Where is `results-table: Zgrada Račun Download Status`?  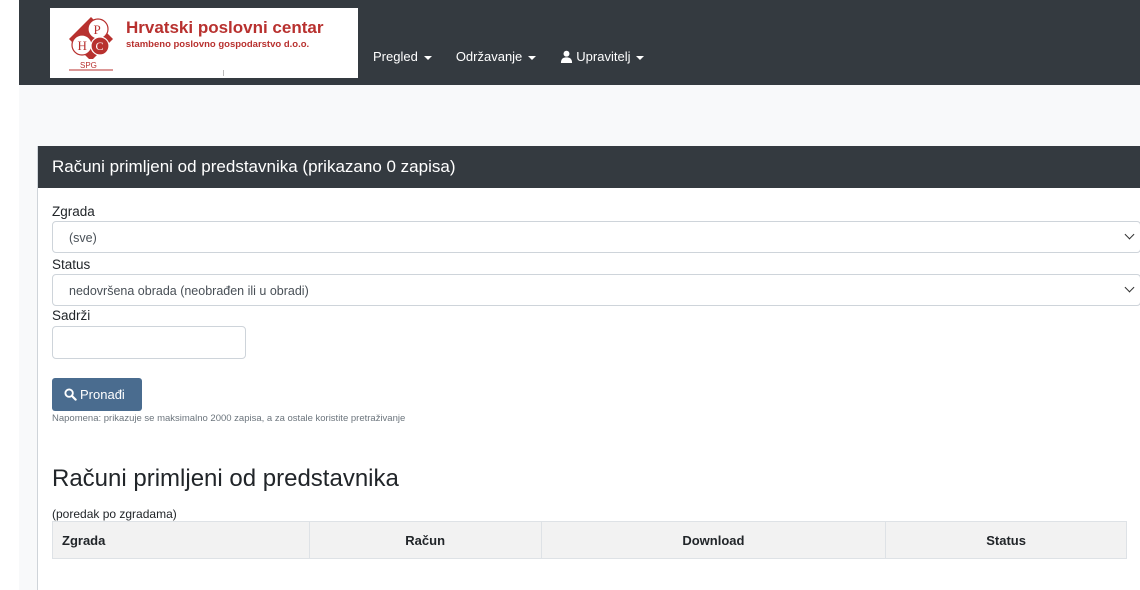
results-table: Zgrada Račun Download Status is located at coordinates (589, 540).